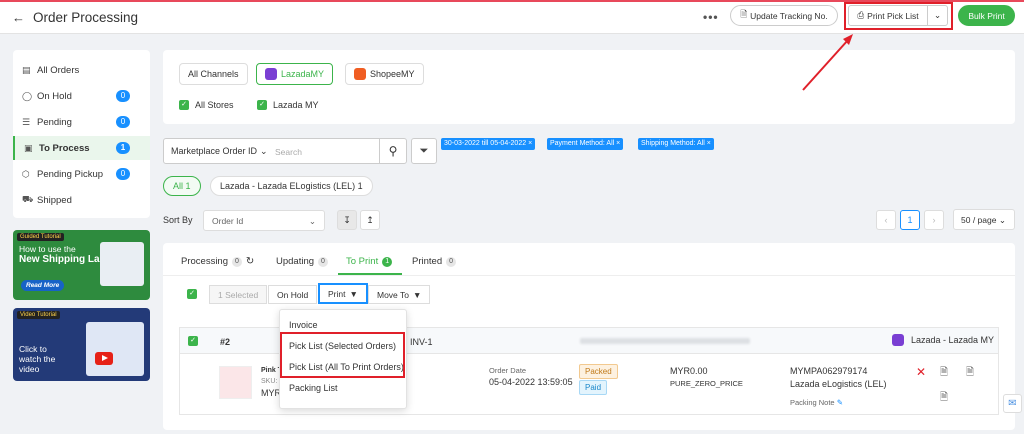  What do you see at coordinates (291, 186) in the screenshot?
I see `logistics-filter-lel: Lazada - Lazada ELogistics (LEL) 1` at bounding box center [291, 186].